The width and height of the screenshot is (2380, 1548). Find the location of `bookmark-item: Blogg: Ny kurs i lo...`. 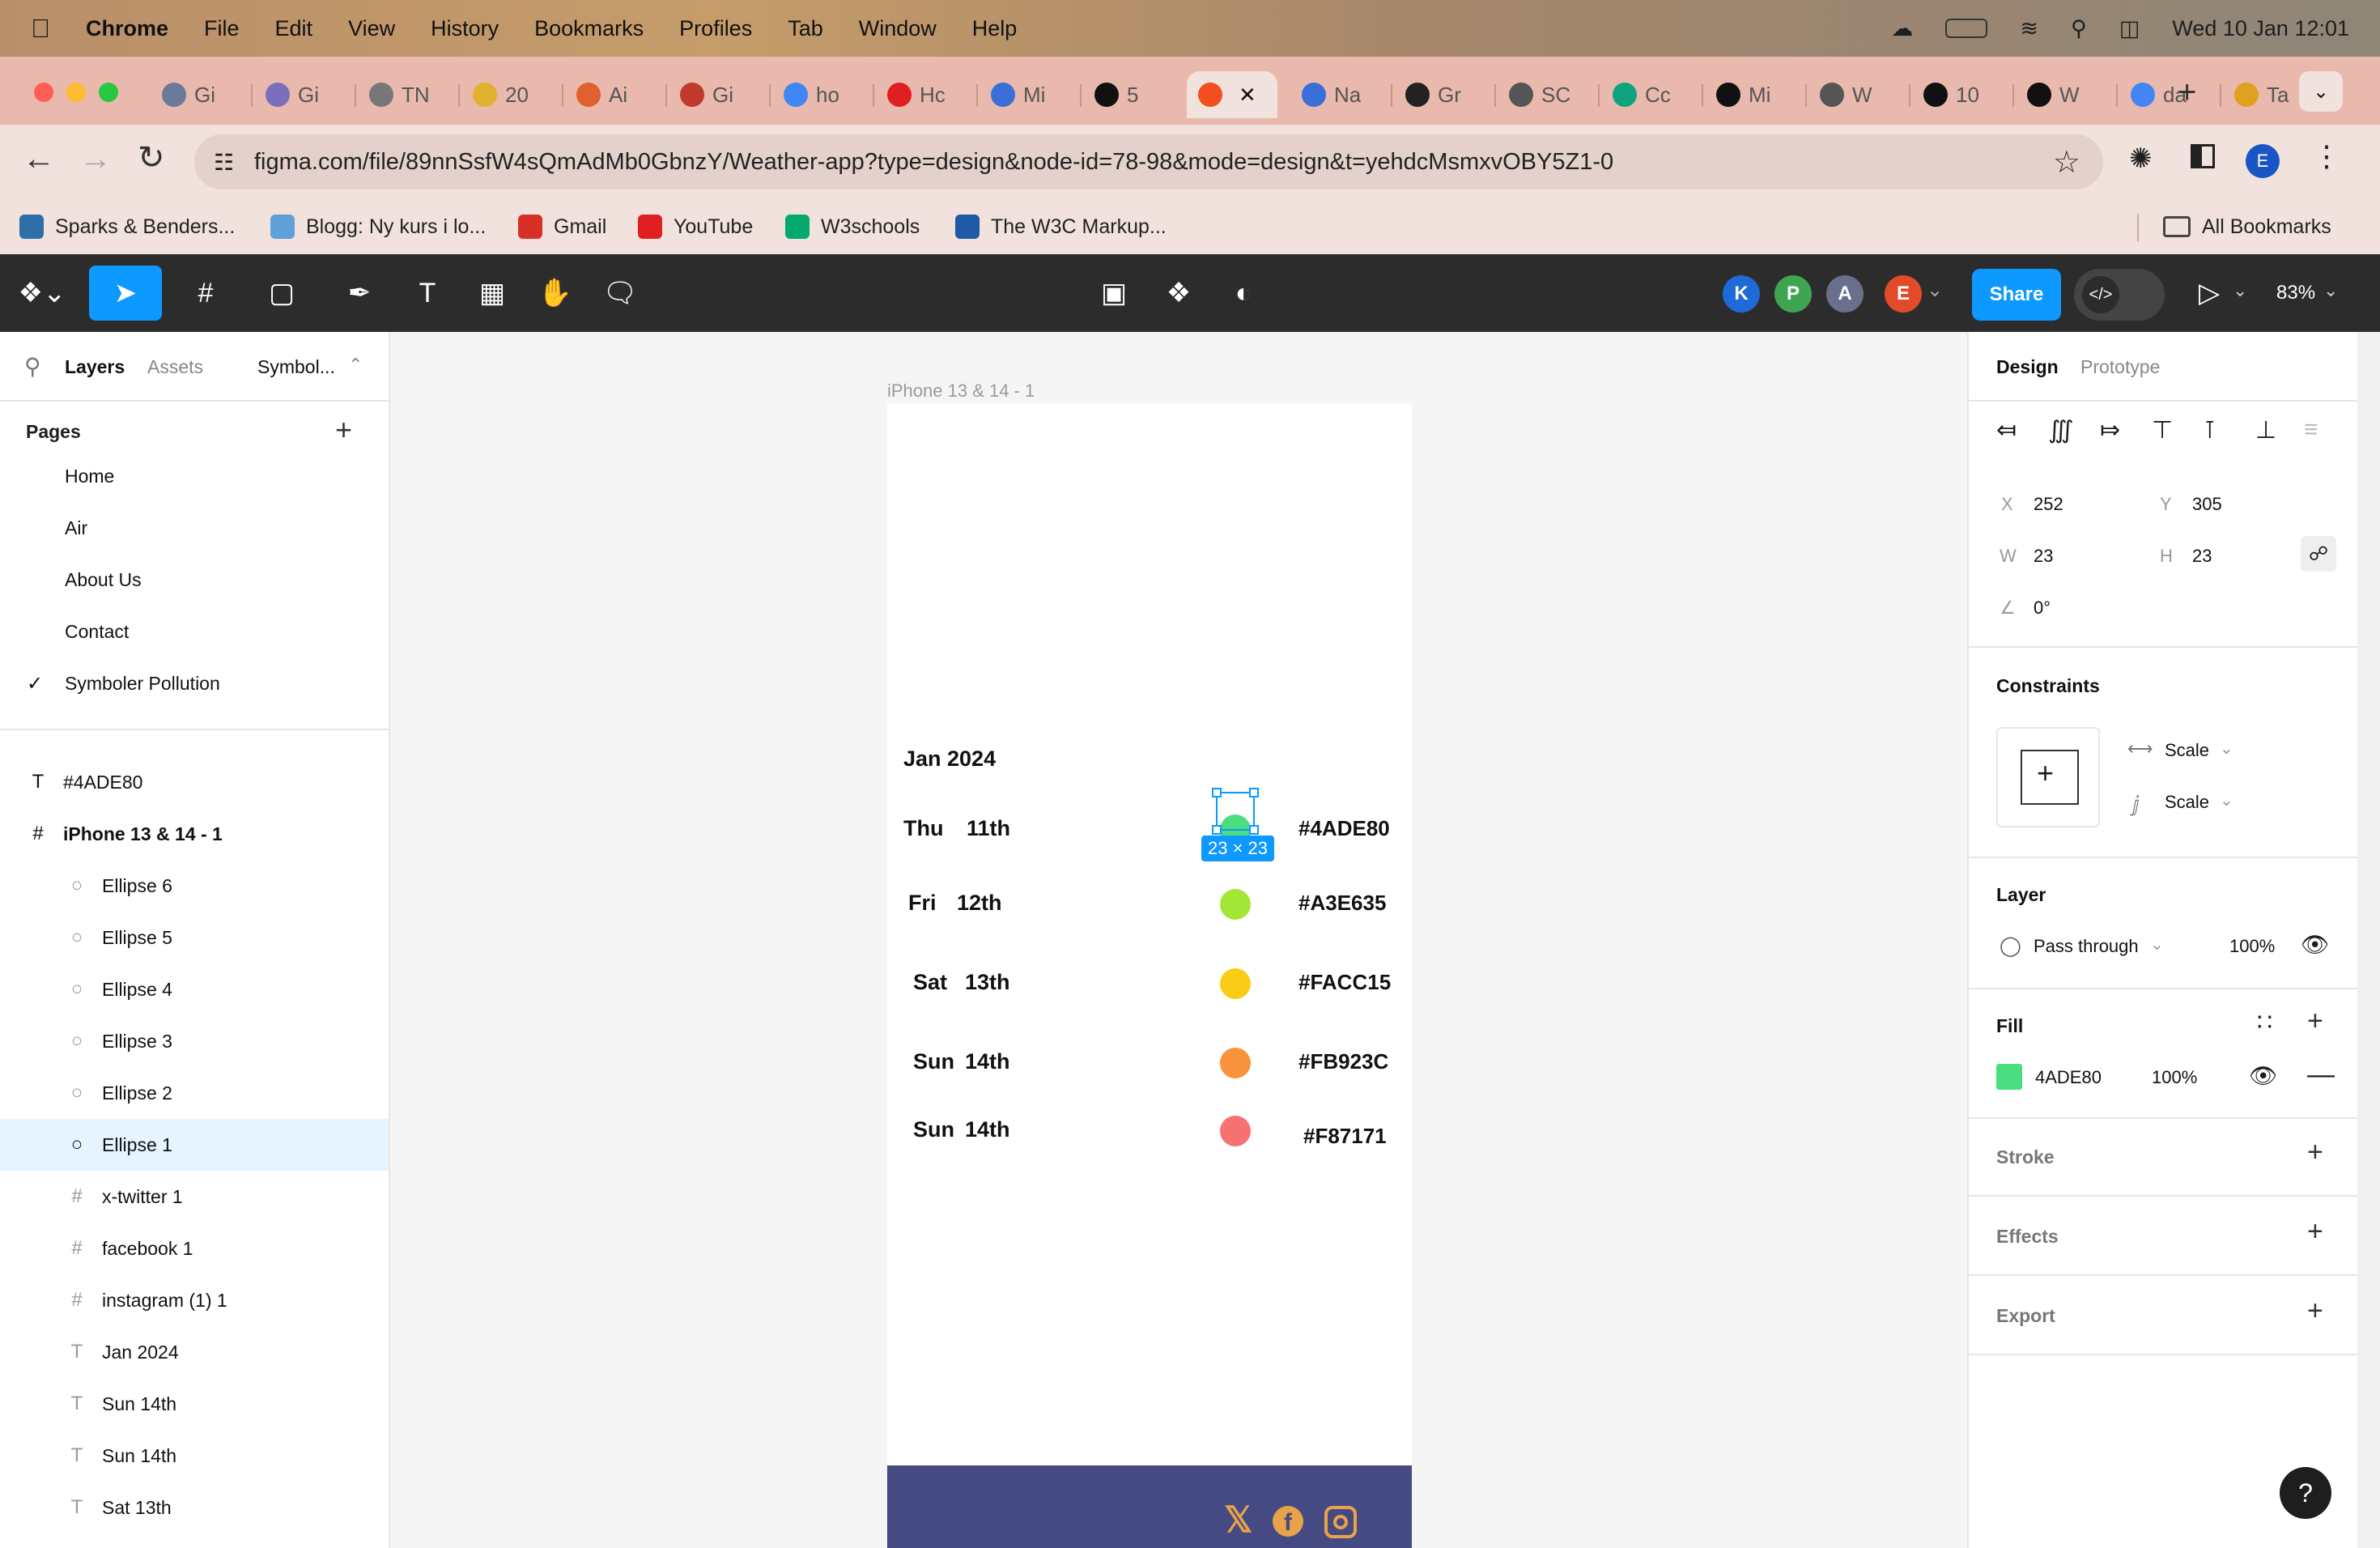

bookmark-item: Blogg: Ny kurs i lo... is located at coordinates (378, 226).